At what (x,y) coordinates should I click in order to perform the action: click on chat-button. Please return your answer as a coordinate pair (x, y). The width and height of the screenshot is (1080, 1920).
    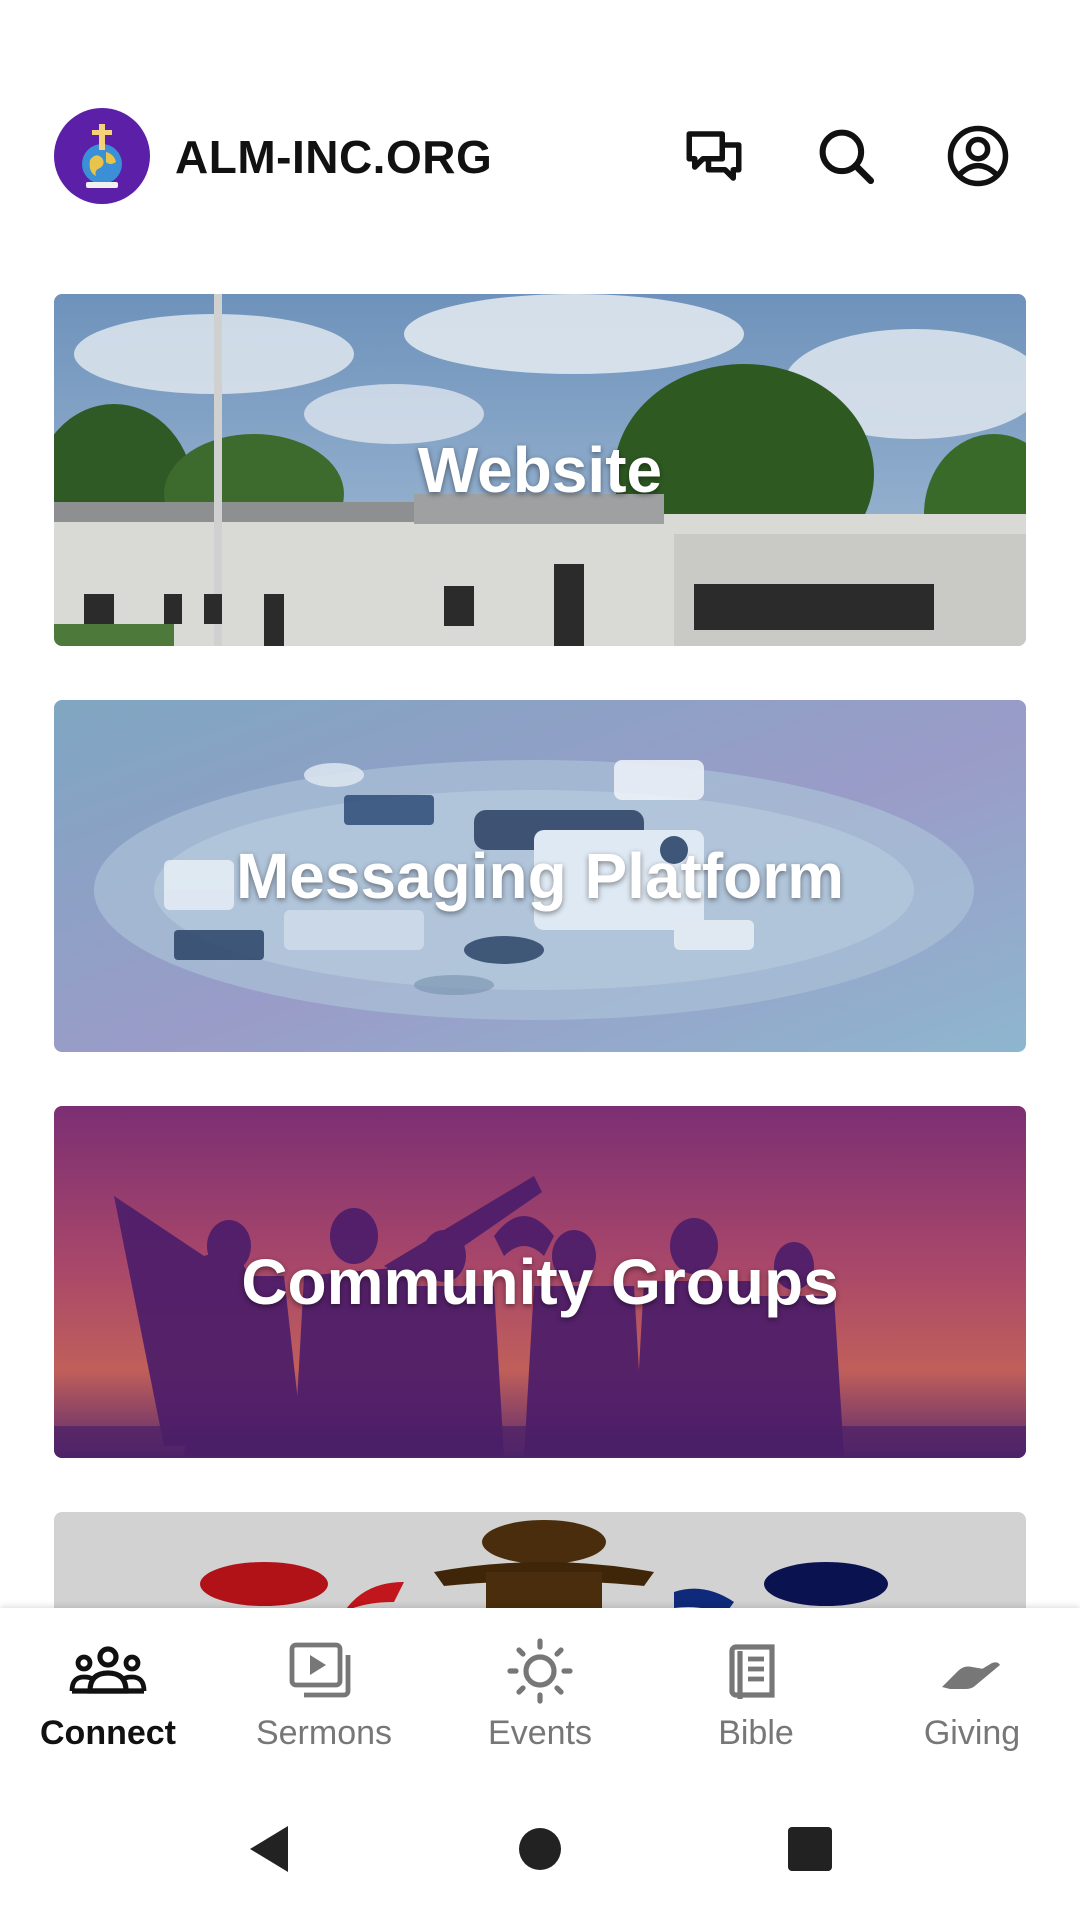
    Looking at the image, I should click on (714, 156).